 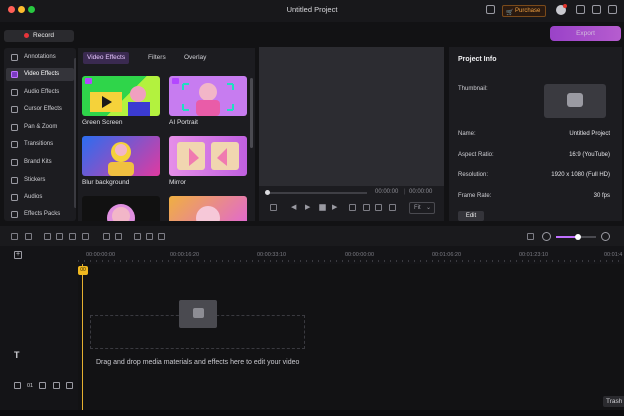 What do you see at coordinates (177, 182) in the screenshot?
I see `effect-label: Mirror` at bounding box center [177, 182].